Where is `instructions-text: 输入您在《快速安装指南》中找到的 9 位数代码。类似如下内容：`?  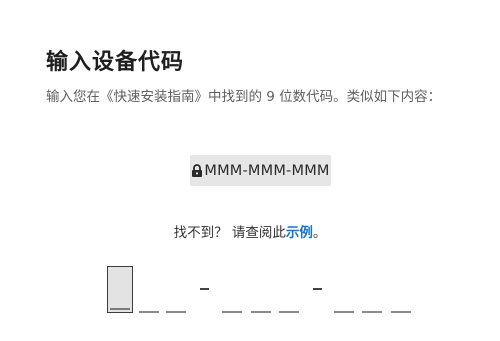 instructions-text: 输入您在《快速安装指南》中找到的 9 位数代码。类似如下内容： is located at coordinates (244, 97).